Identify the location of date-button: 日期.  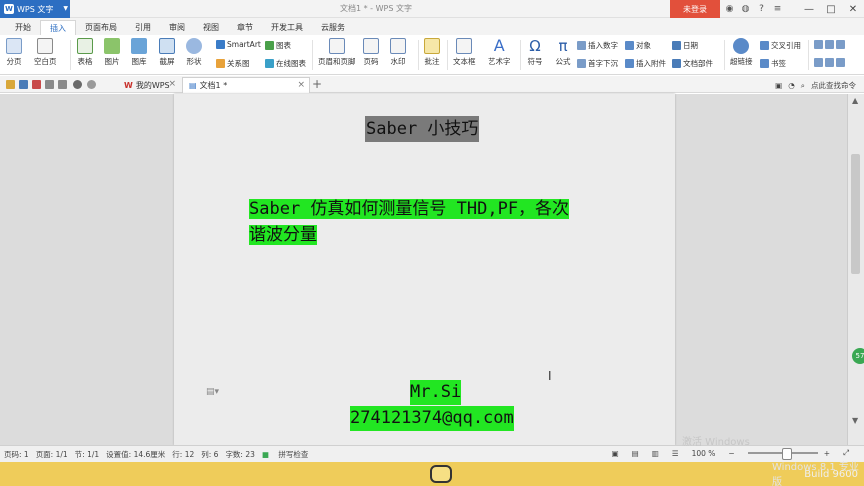
(685, 45).